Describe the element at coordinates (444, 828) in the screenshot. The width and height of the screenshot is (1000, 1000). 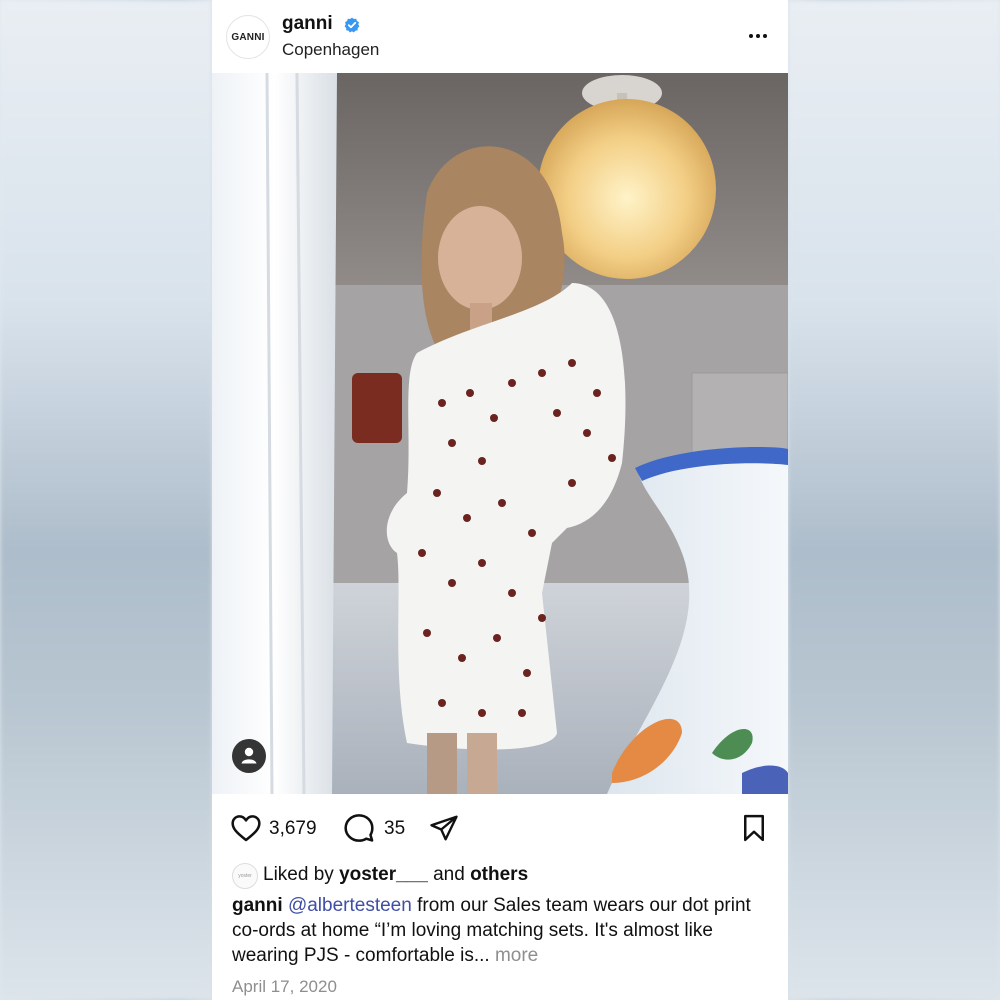
I see `share-icon` at that location.